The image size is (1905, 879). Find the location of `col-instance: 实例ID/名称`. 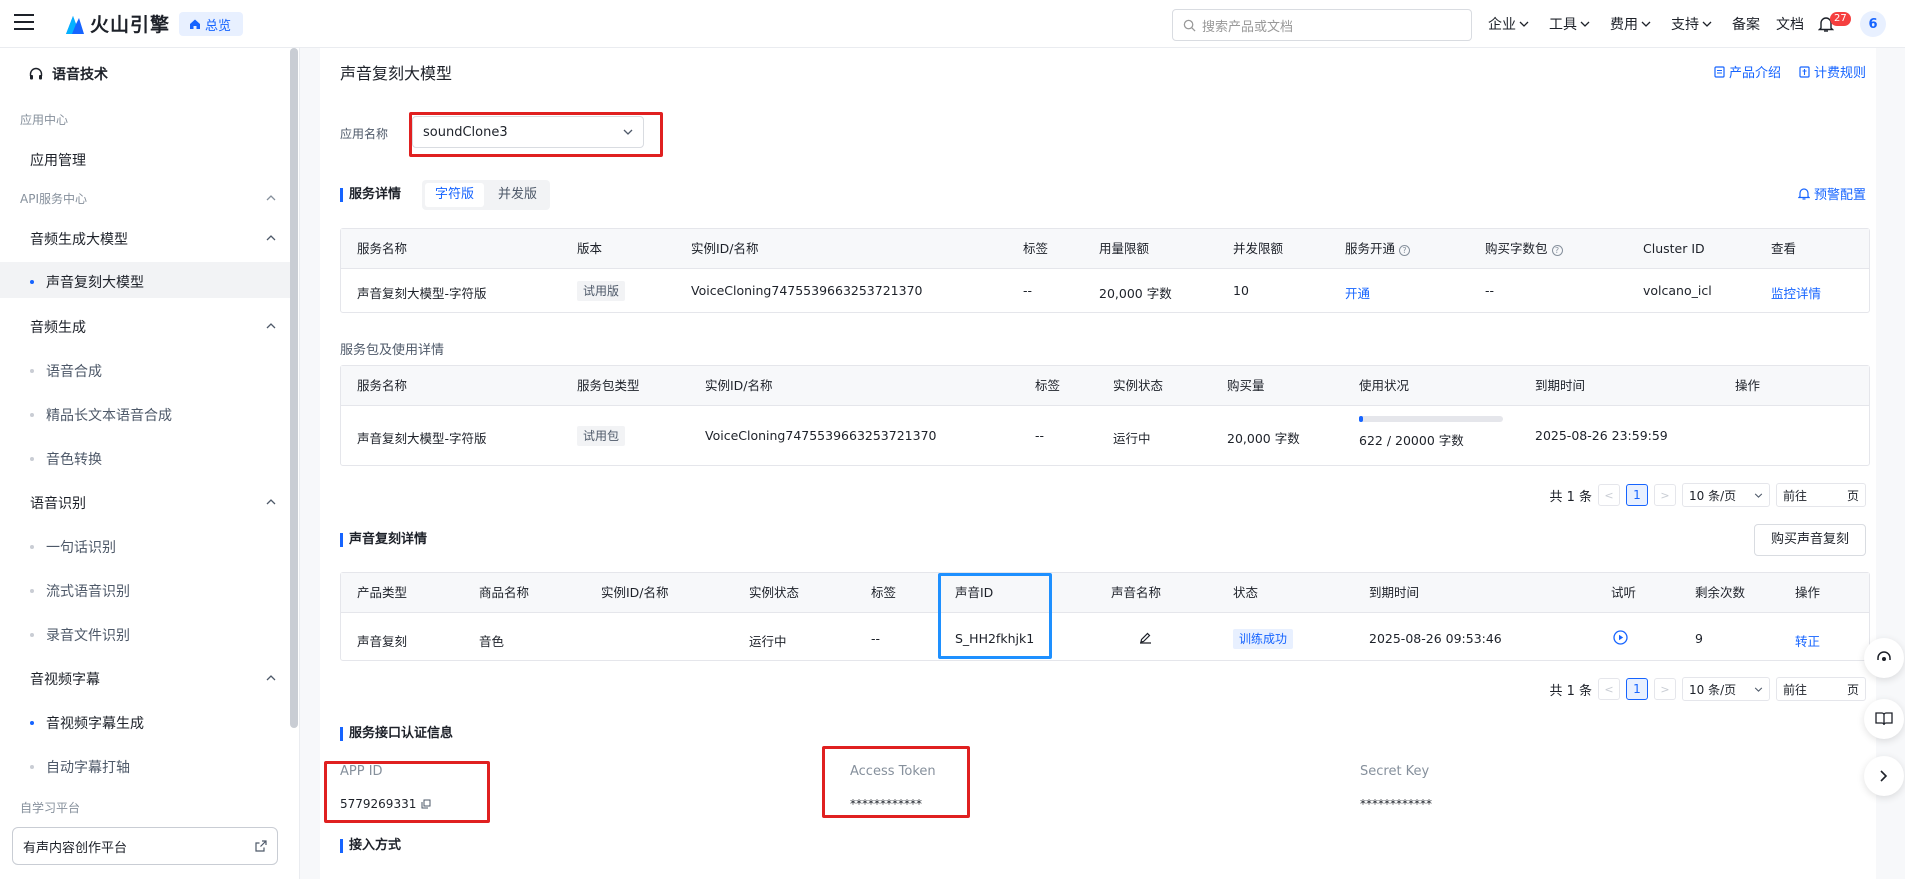

col-instance: 实例ID/名称 is located at coordinates (635, 592).